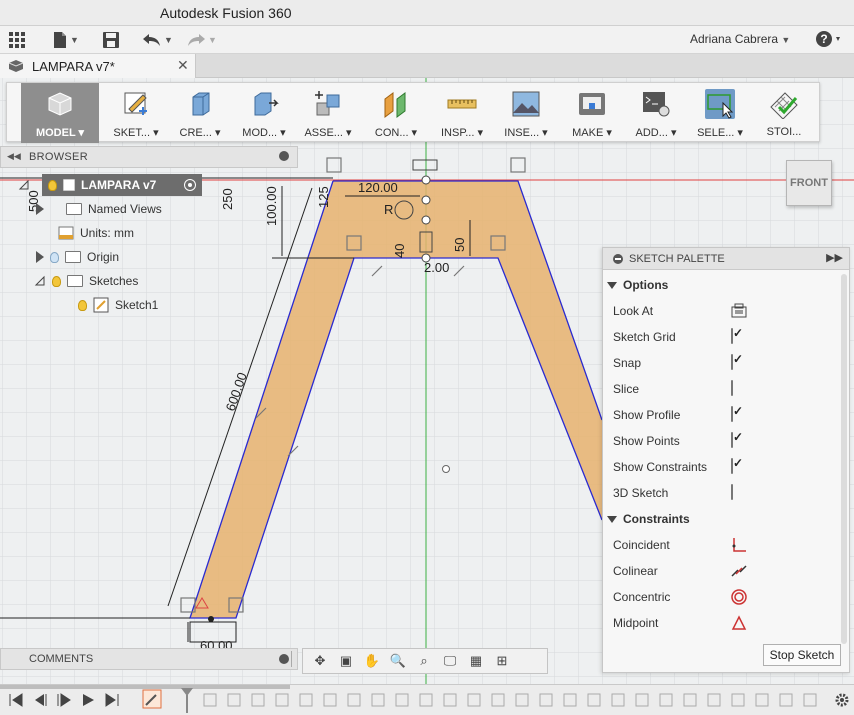 Image resolution: width=854 pixels, height=715 pixels. Describe the element at coordinates (732, 414) in the screenshot. I see `show-profile-checkbox` at that location.